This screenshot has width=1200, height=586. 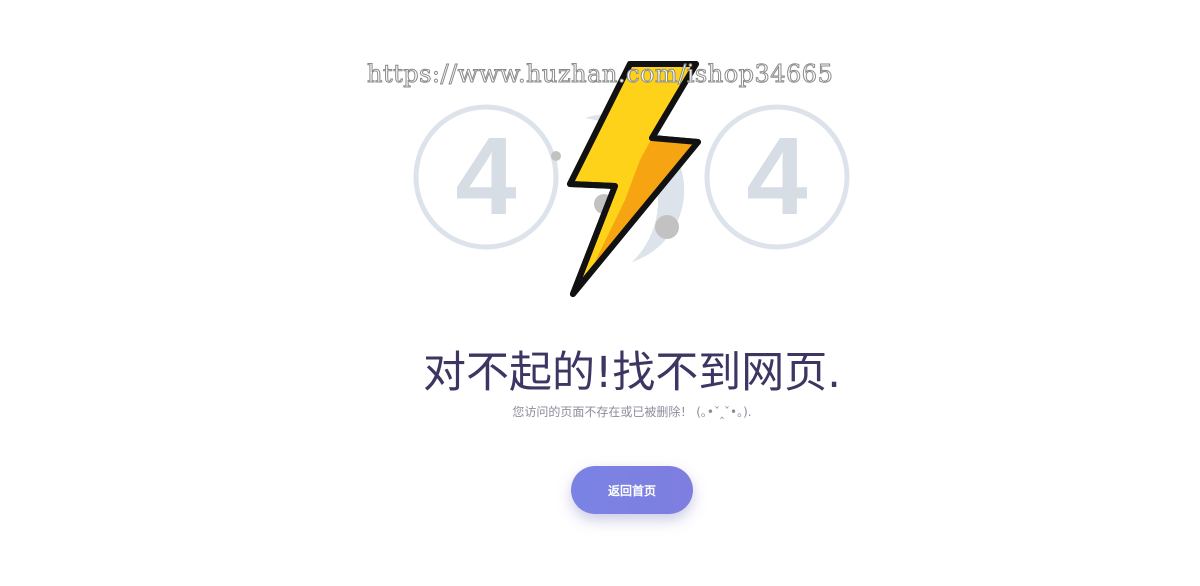 I want to click on watermark-url: https://www.huzhan.com/ishop34665, so click(x=600, y=74).